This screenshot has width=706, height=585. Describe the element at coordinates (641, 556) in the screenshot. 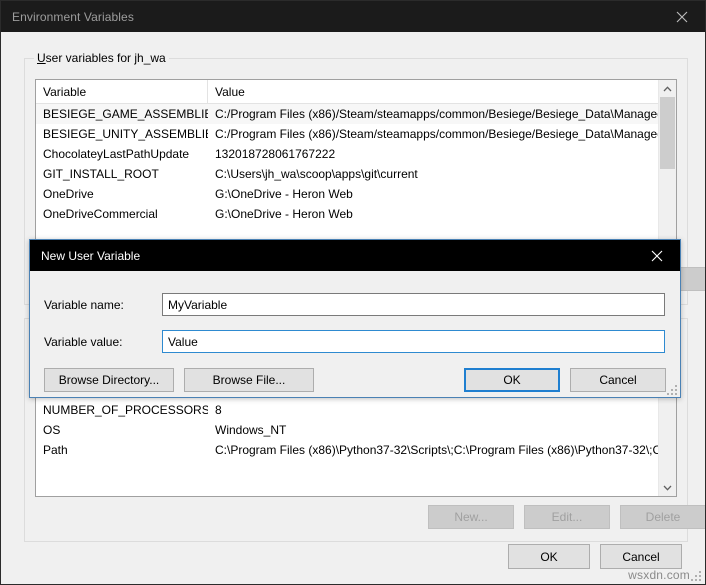

I see `cancel-button: Cancel` at that location.